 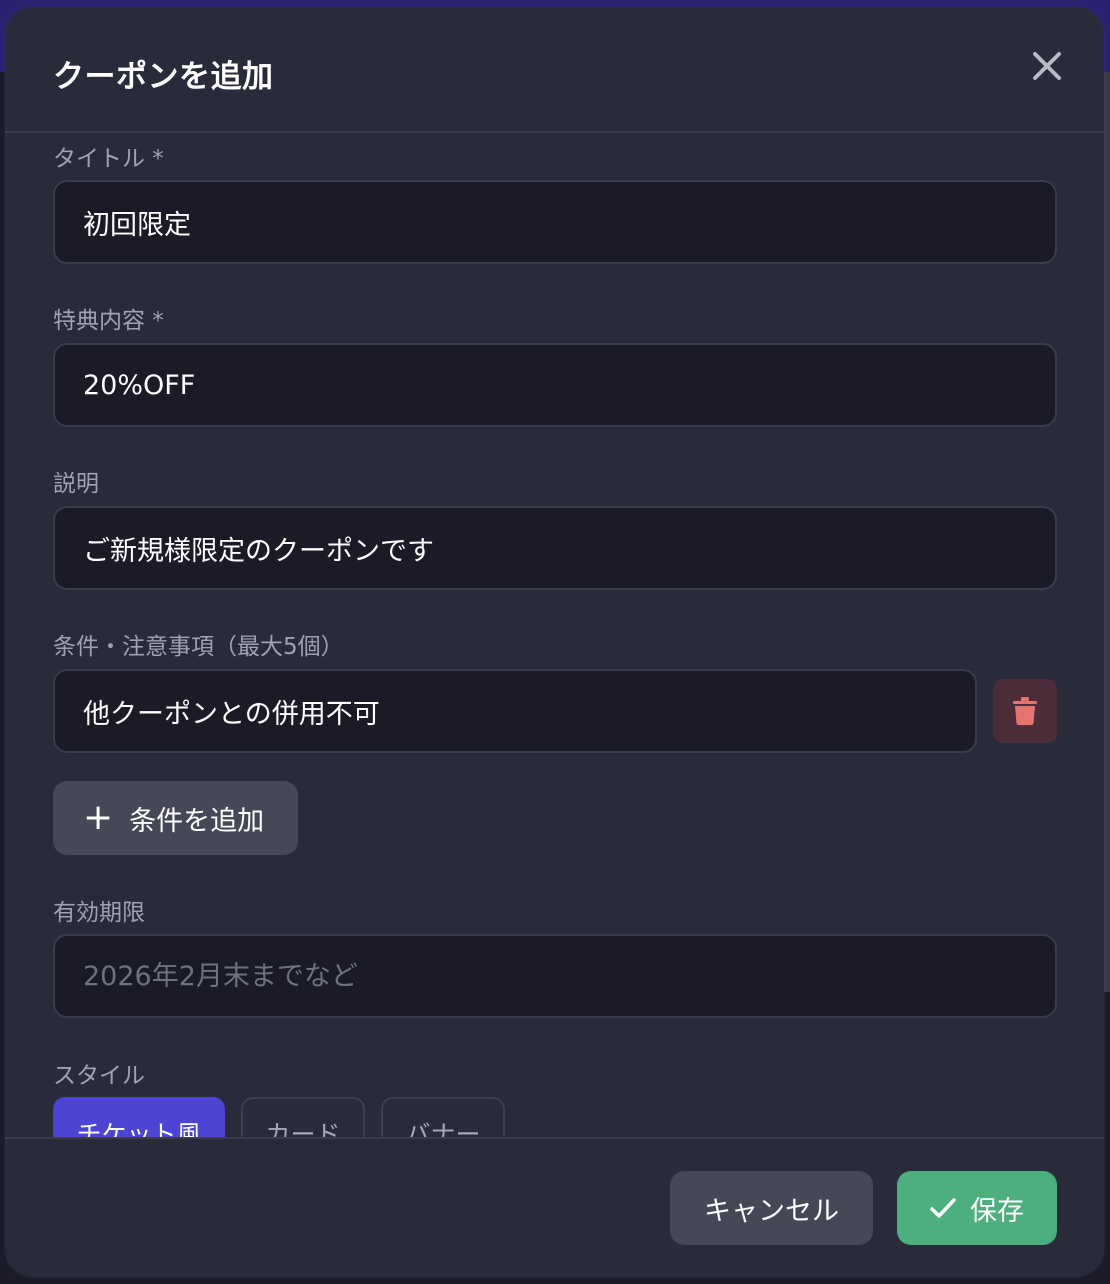 I want to click on close-button, so click(x=1047, y=66).